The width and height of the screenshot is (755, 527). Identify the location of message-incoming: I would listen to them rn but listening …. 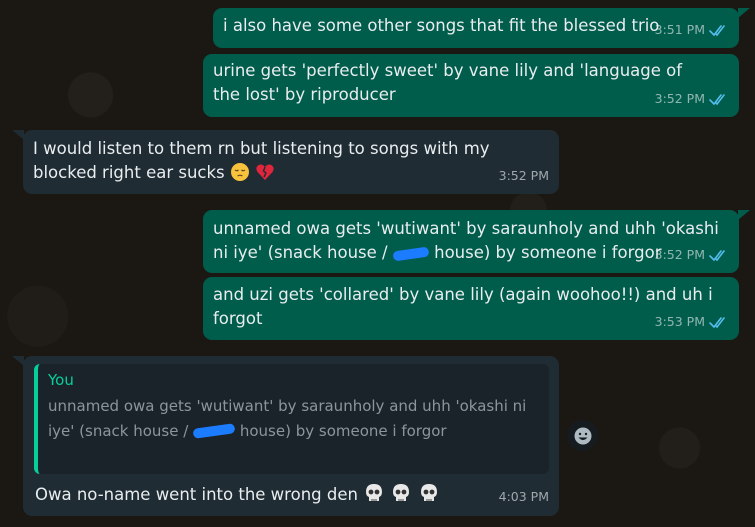
(291, 162).